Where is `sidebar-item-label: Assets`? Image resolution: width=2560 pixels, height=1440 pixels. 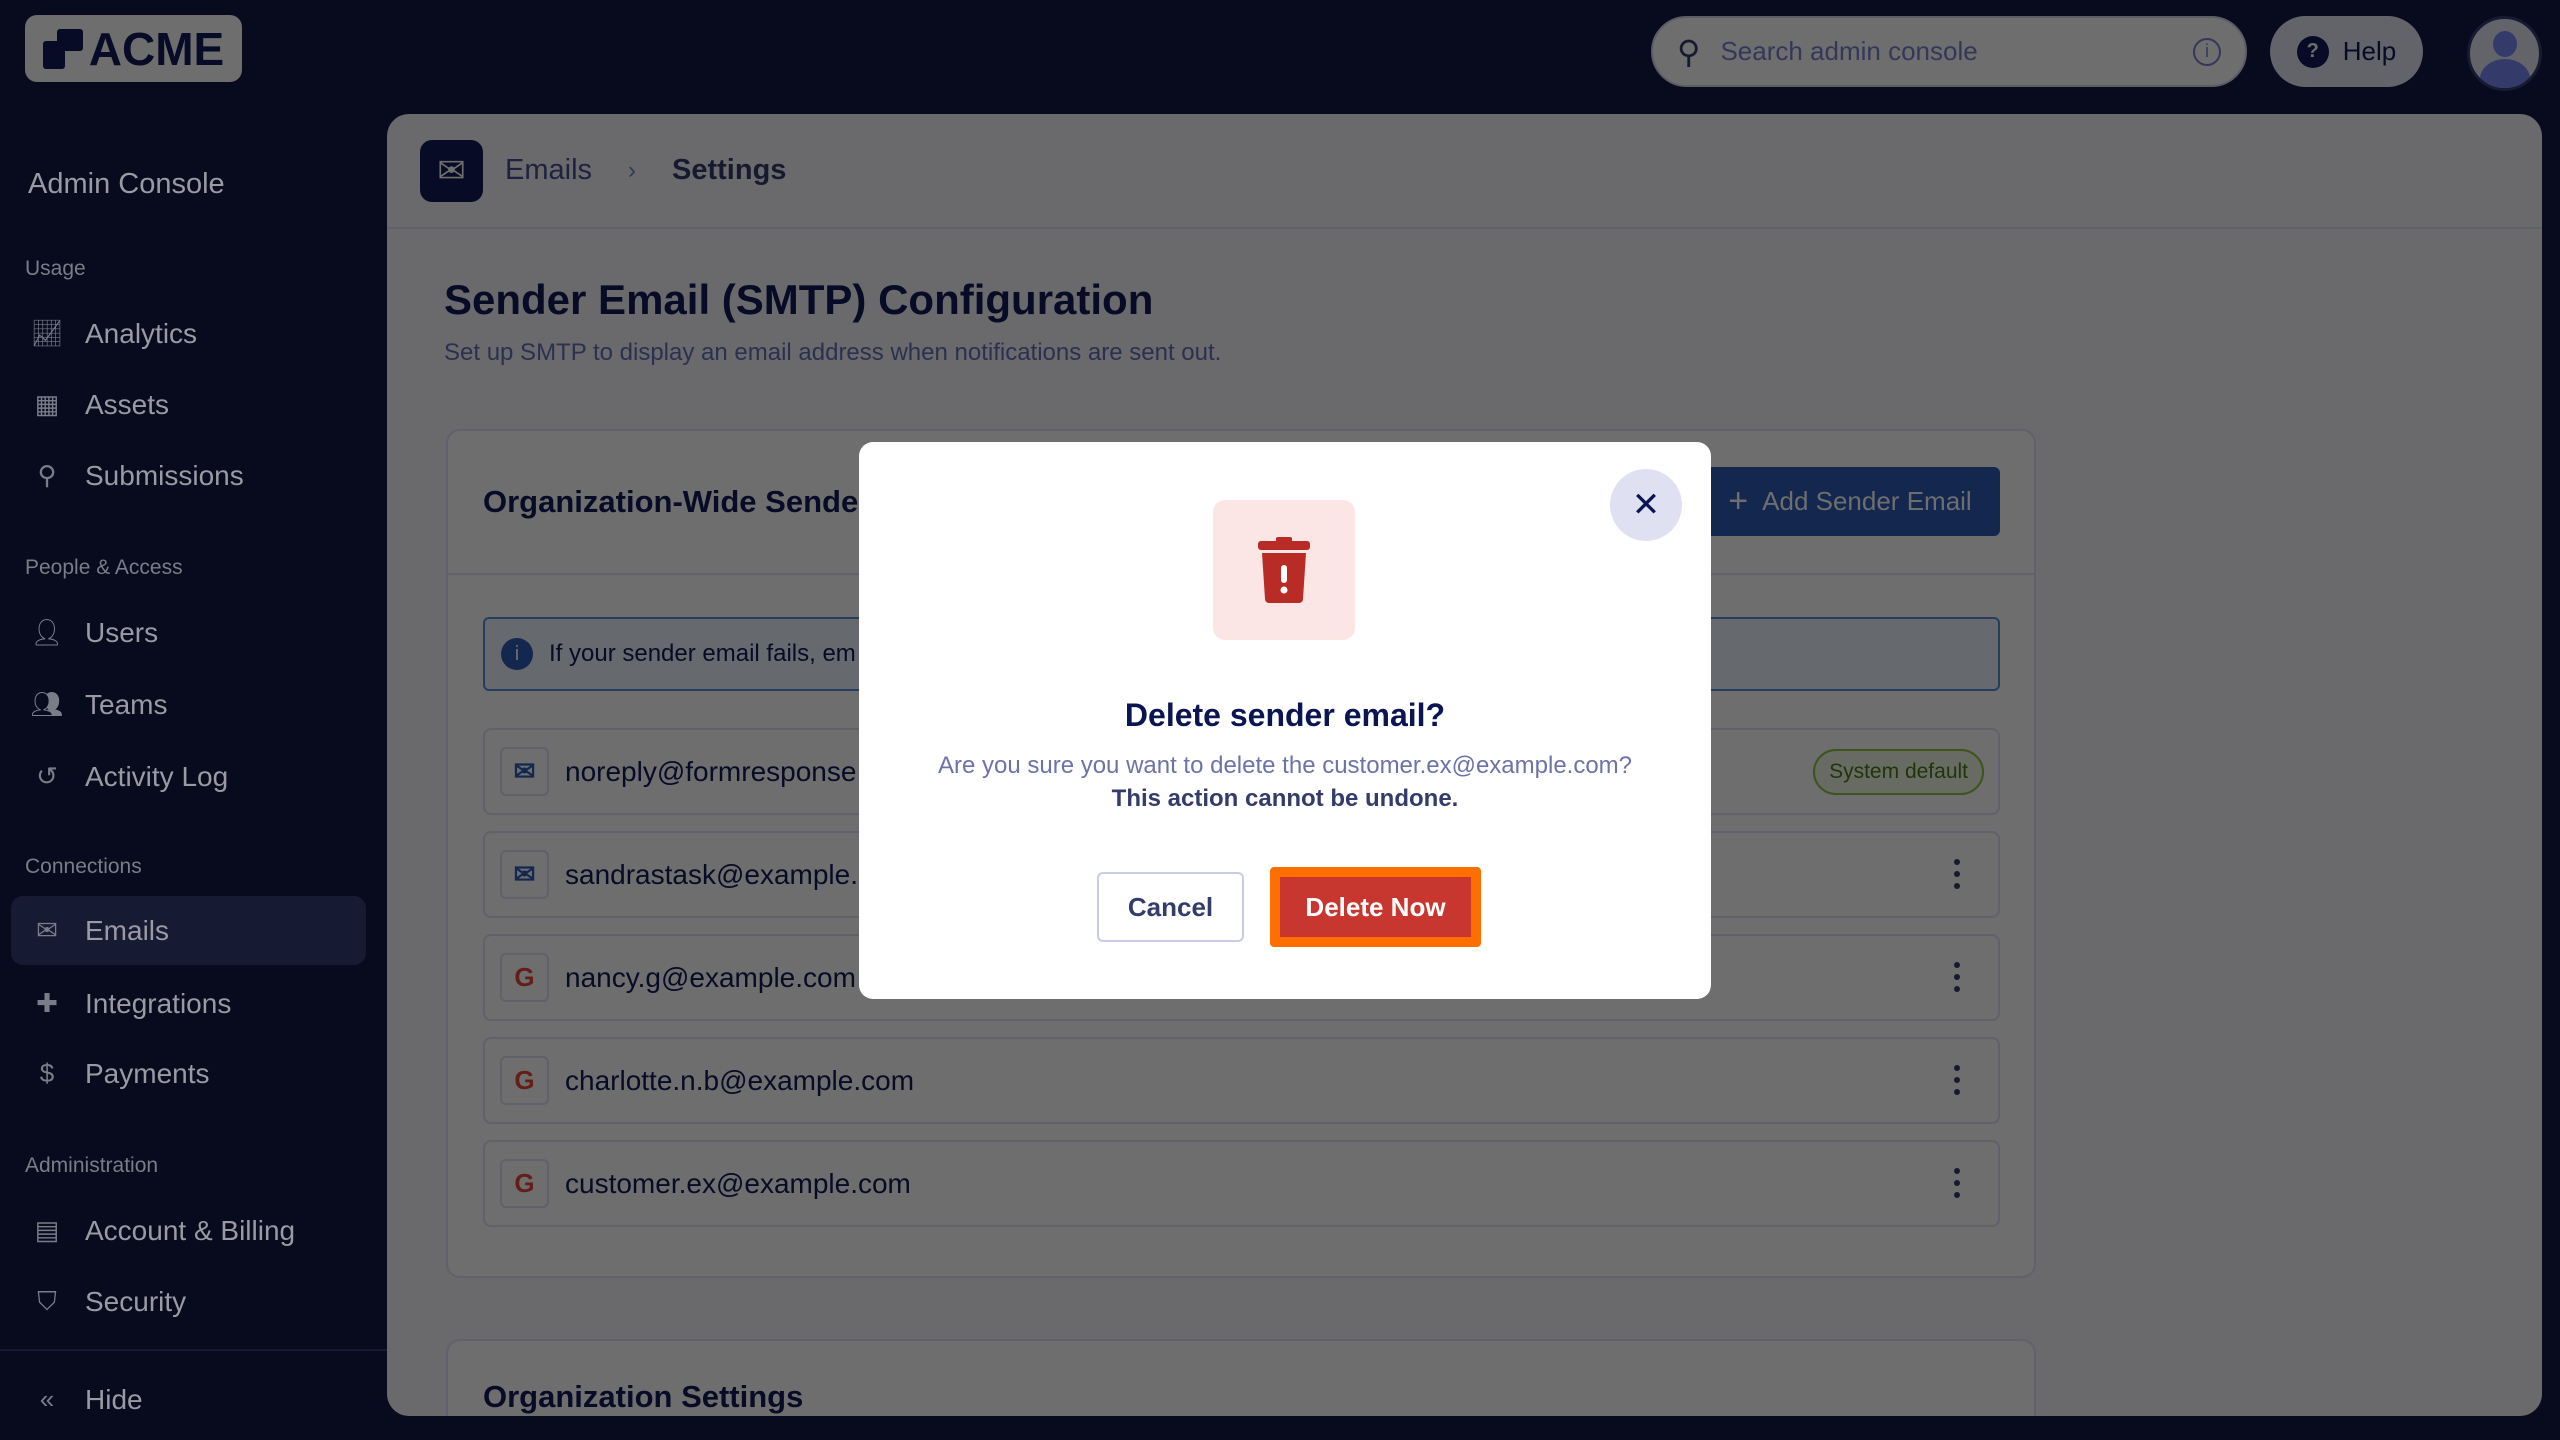 sidebar-item-label: Assets is located at coordinates (127, 404).